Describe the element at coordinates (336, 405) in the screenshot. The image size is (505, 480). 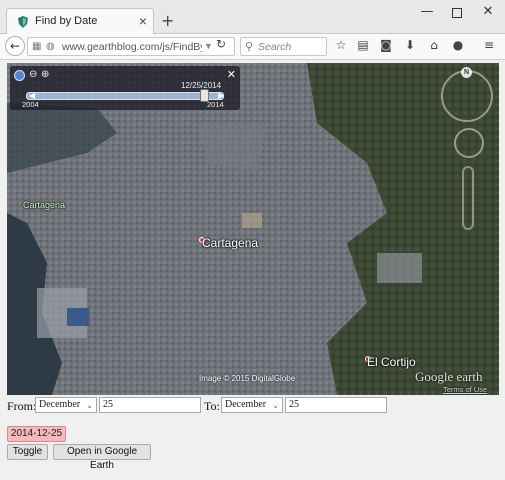
I see `to-day-input: 25` at that location.